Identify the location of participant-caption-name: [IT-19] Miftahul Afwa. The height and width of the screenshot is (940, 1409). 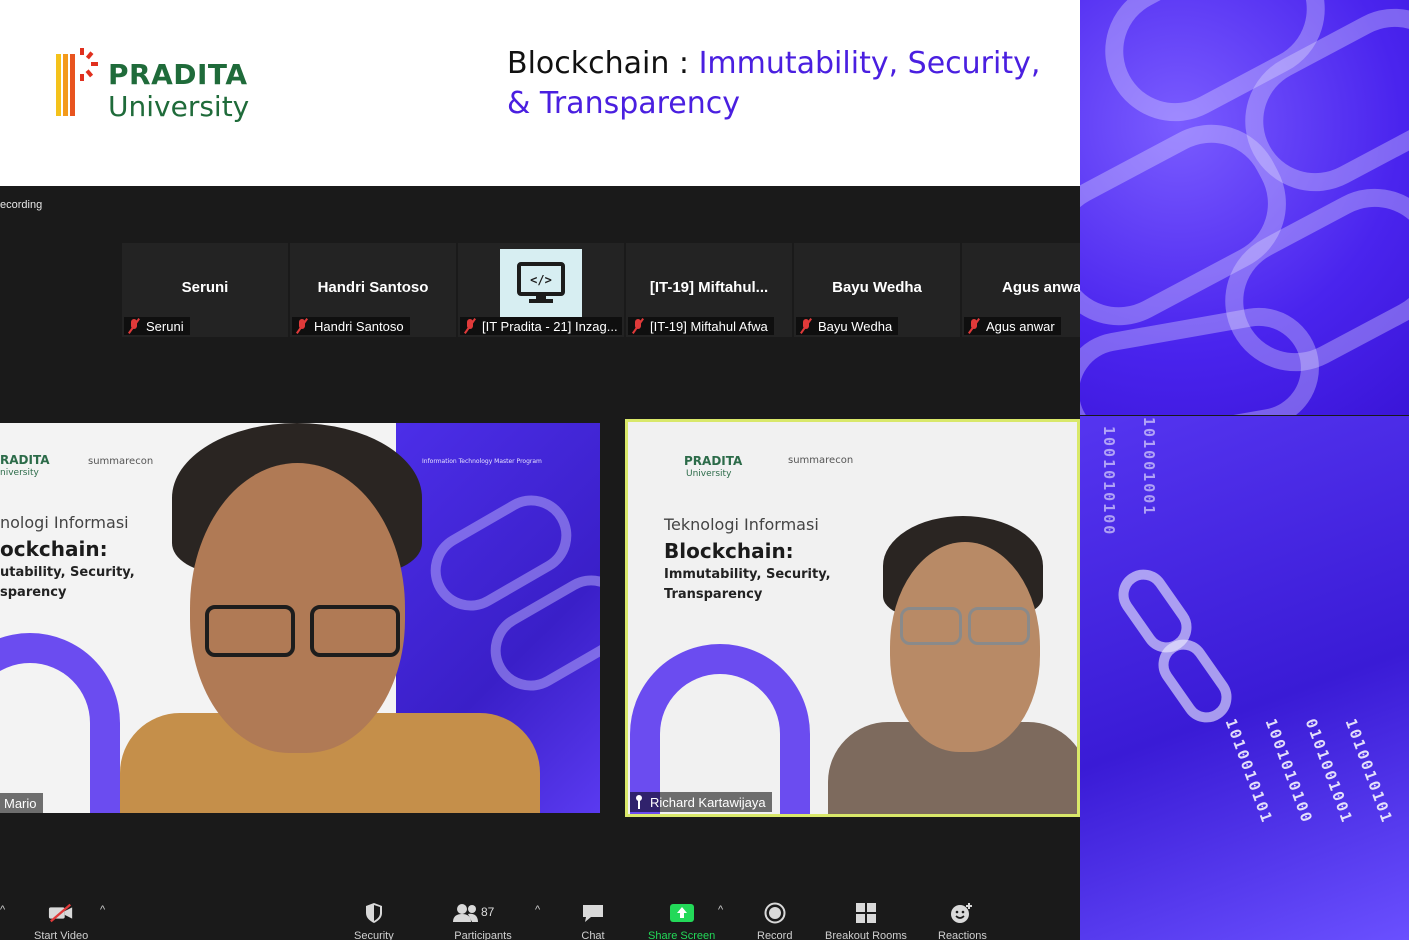
(709, 326).